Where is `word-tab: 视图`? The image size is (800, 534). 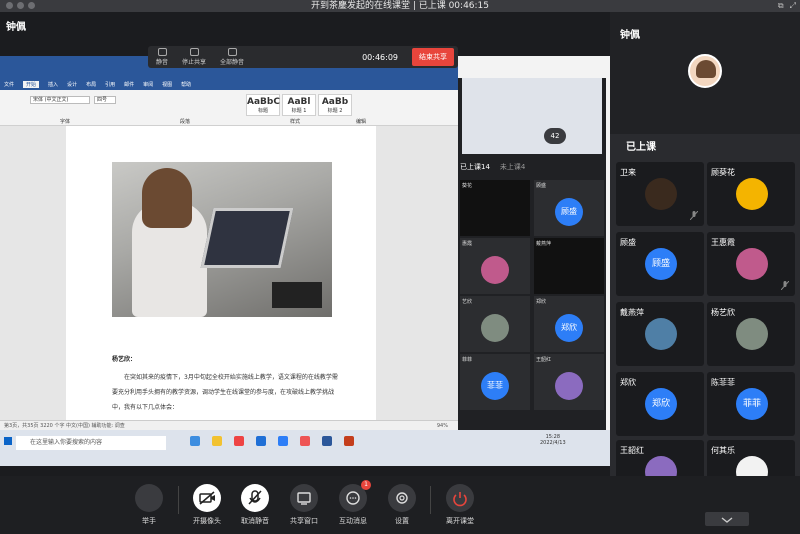
word-tab: 视图 is located at coordinates (167, 84).